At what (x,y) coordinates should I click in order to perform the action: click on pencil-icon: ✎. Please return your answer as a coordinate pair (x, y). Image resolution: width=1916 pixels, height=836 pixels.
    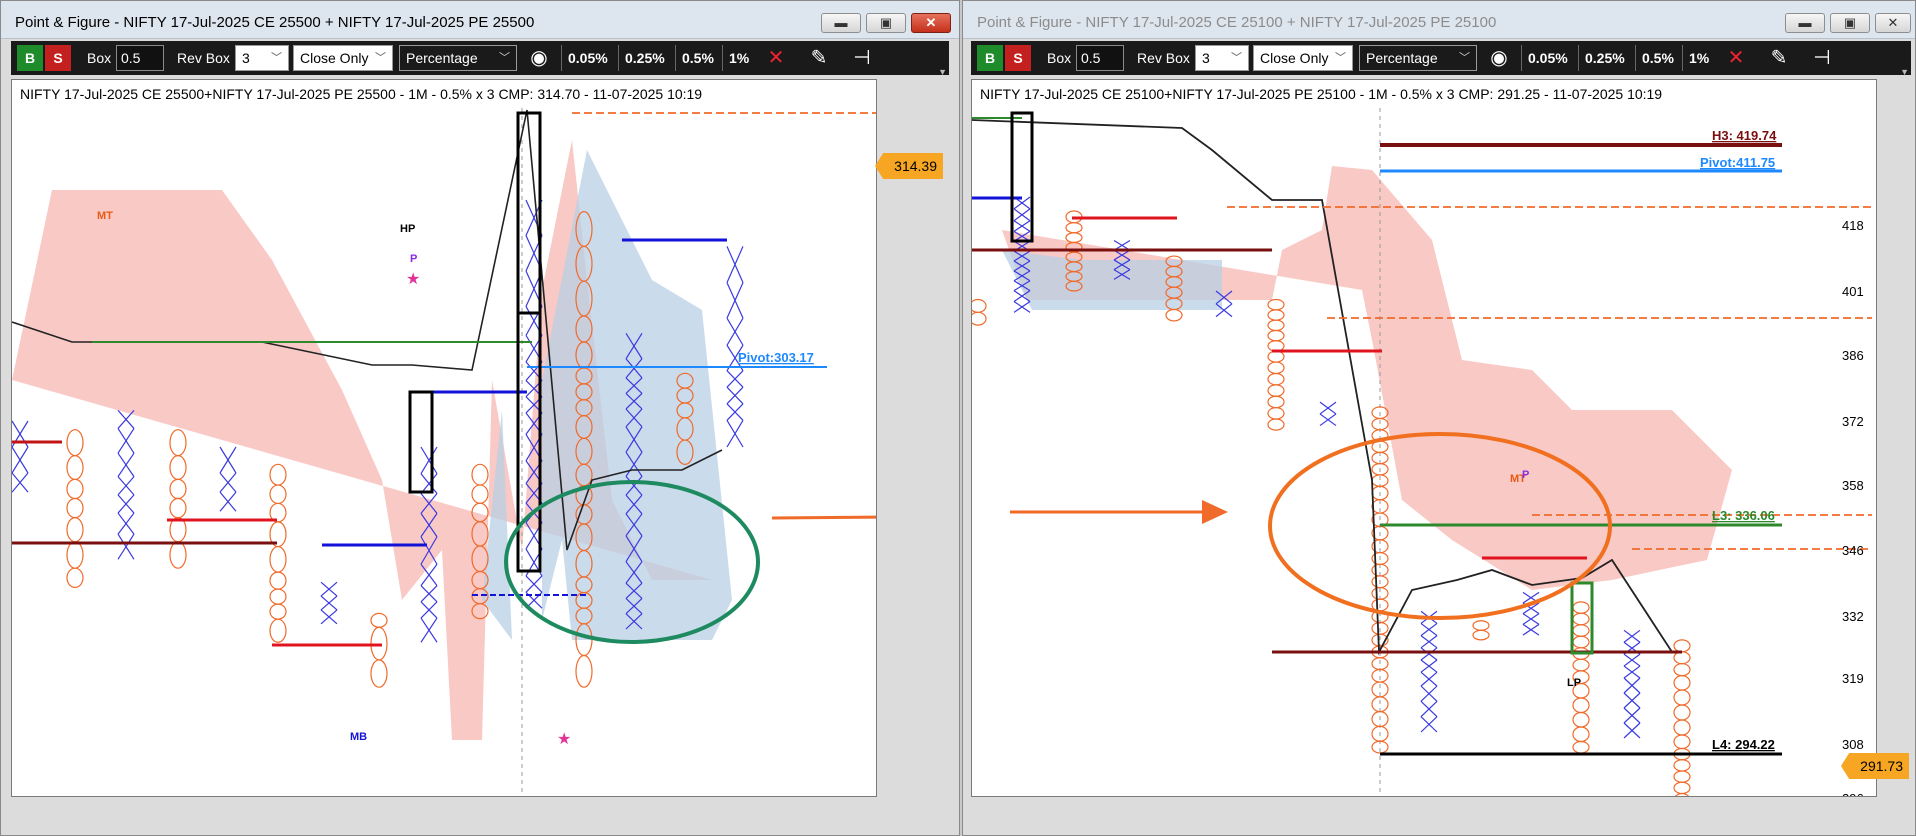
    Looking at the image, I should click on (1779, 58).